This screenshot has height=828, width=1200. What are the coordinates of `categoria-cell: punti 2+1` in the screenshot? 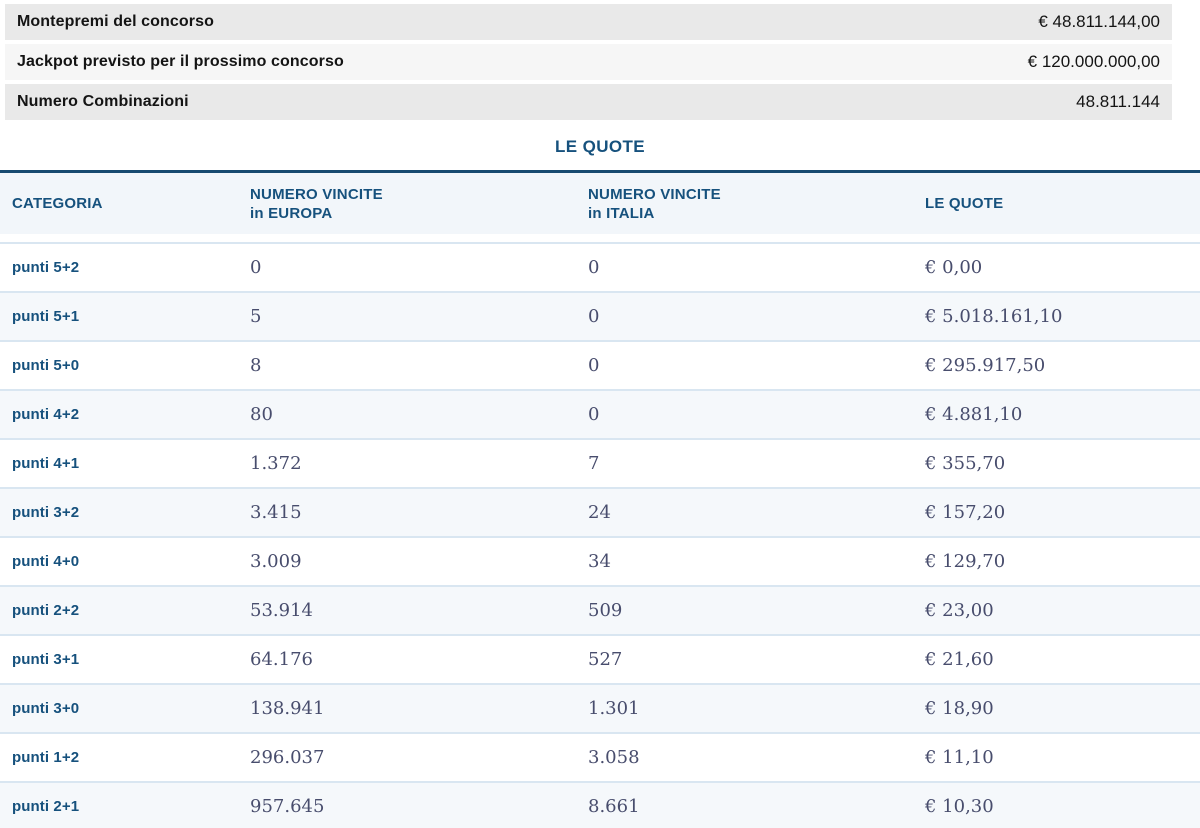 It's located at (46, 806).